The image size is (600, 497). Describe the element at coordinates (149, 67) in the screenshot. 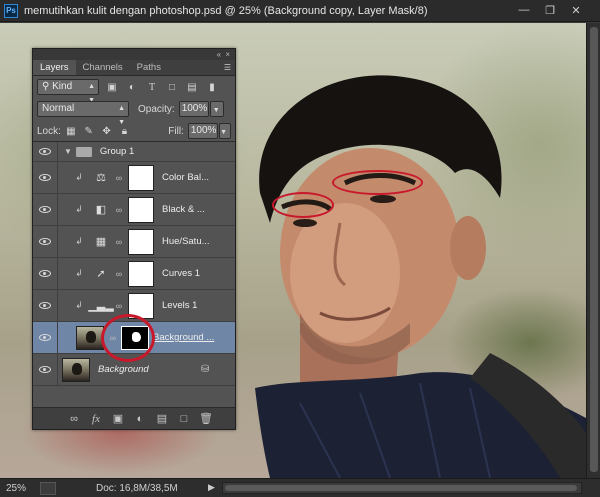

I see `tab-paths: Paths` at that location.